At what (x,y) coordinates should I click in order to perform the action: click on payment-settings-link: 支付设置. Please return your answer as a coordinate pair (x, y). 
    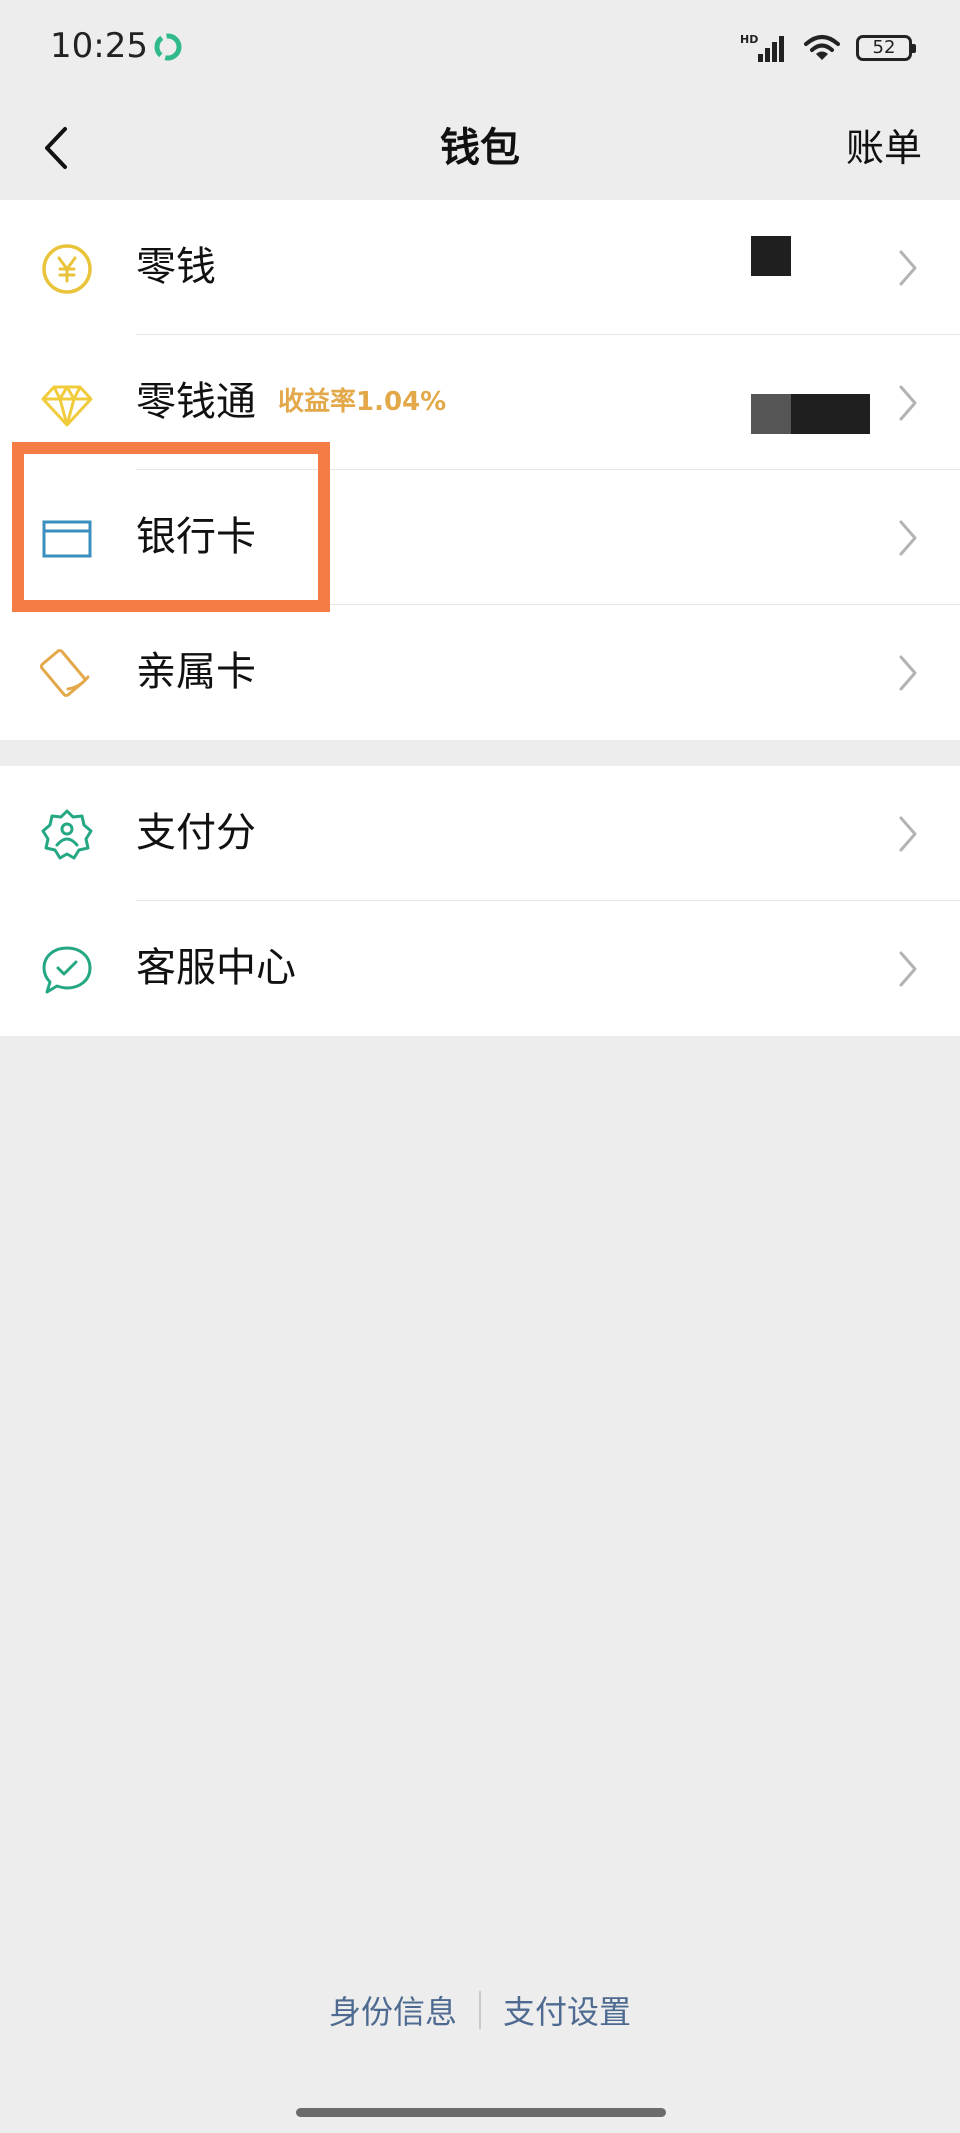
    Looking at the image, I should click on (567, 2010).